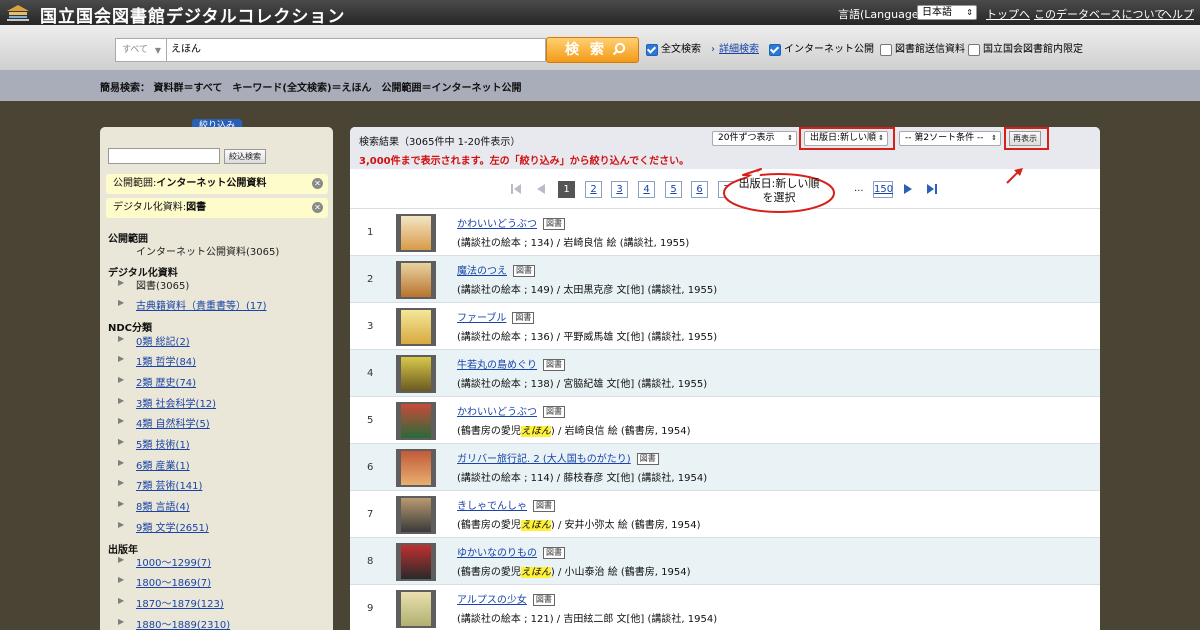 The height and width of the screenshot is (630, 1200). I want to click on facet-item-ndc: ▶ 6類 産業(1), so click(154, 464).